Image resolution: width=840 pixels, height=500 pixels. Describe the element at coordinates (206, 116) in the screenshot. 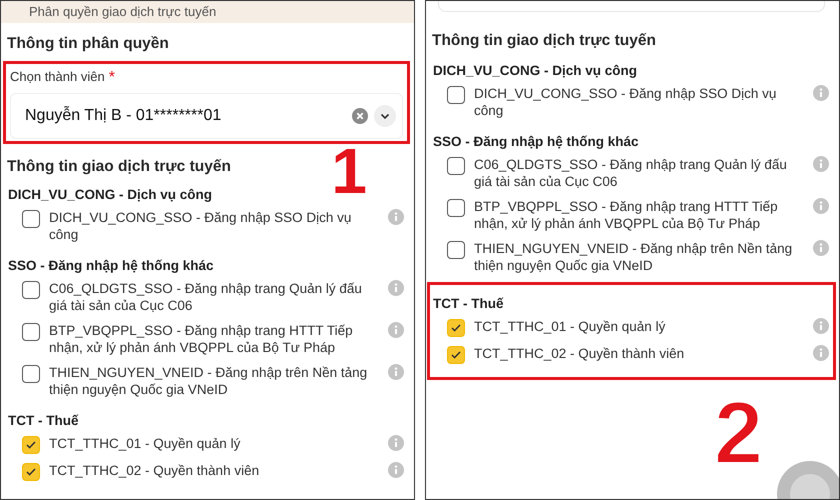

I see `member-select: Nguyễn Thị B - 01********01` at that location.